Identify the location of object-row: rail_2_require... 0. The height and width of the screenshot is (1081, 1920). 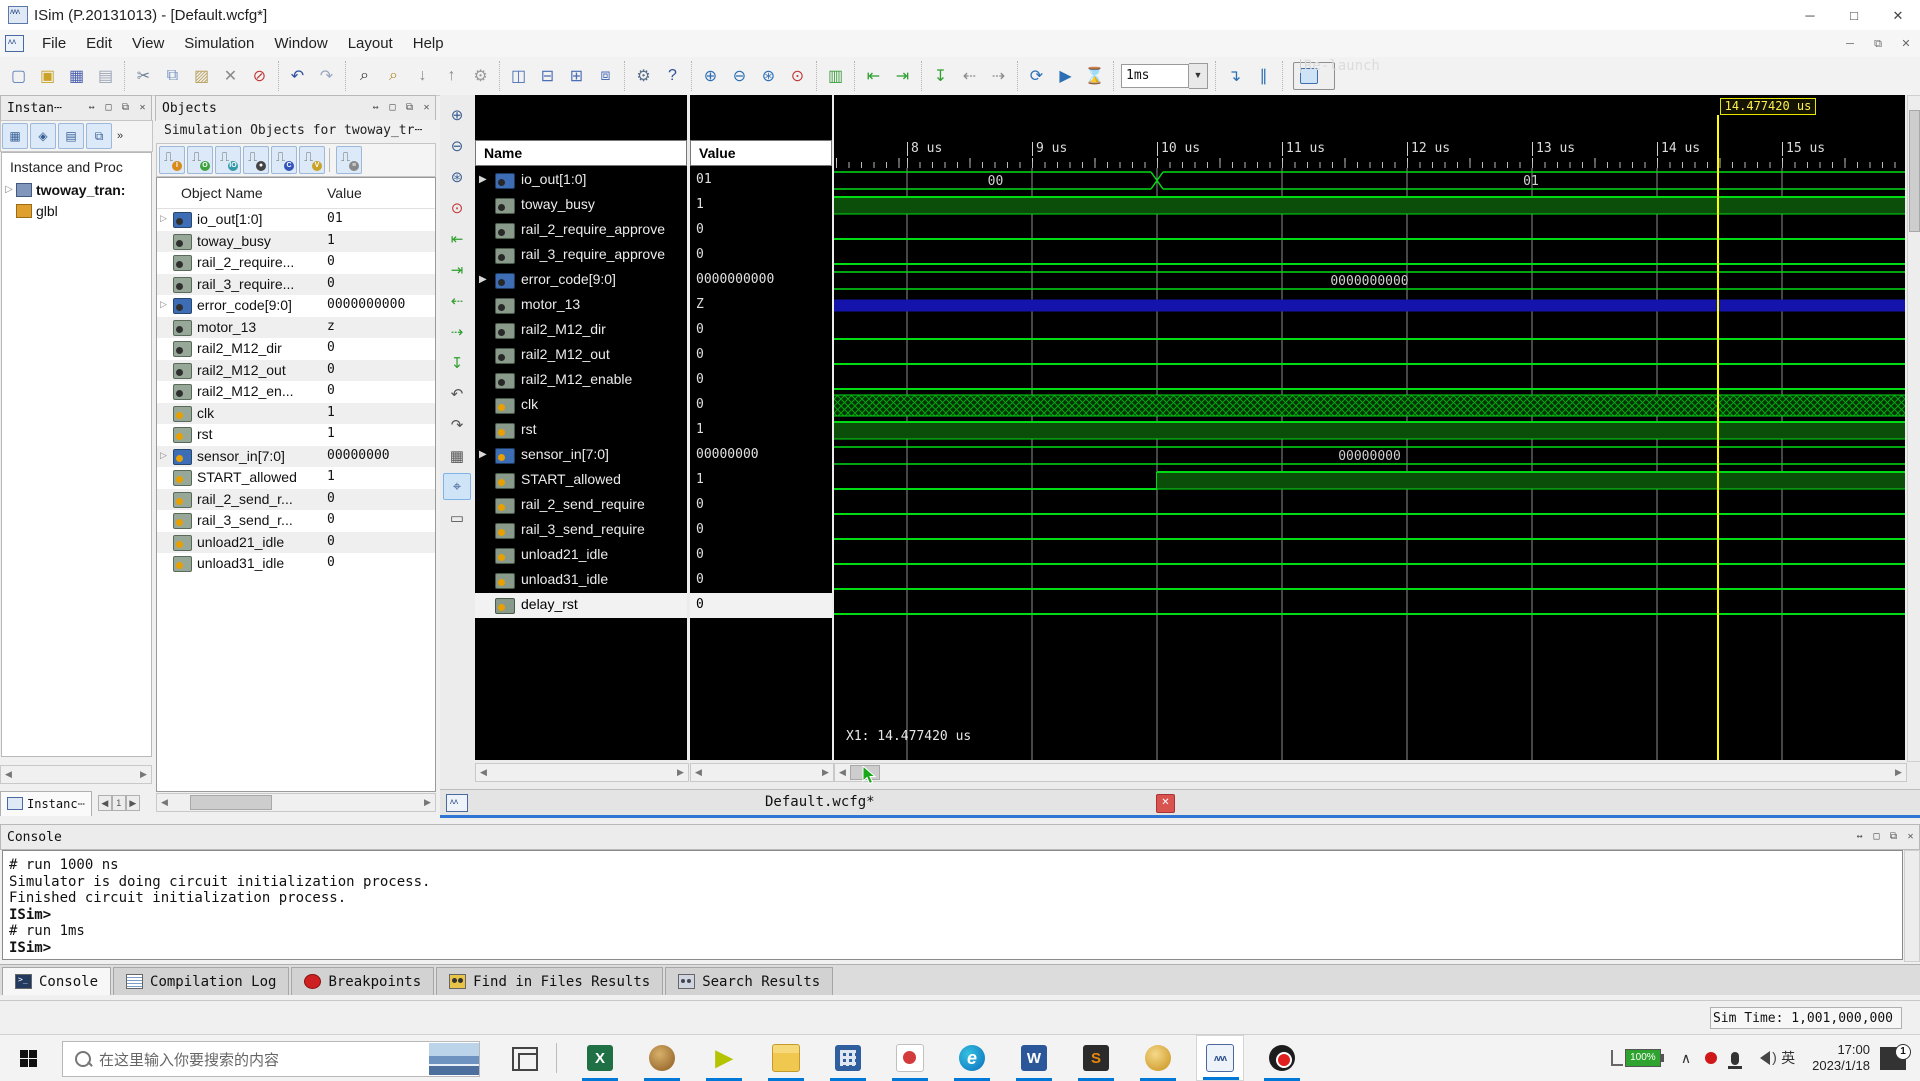
(296, 263).